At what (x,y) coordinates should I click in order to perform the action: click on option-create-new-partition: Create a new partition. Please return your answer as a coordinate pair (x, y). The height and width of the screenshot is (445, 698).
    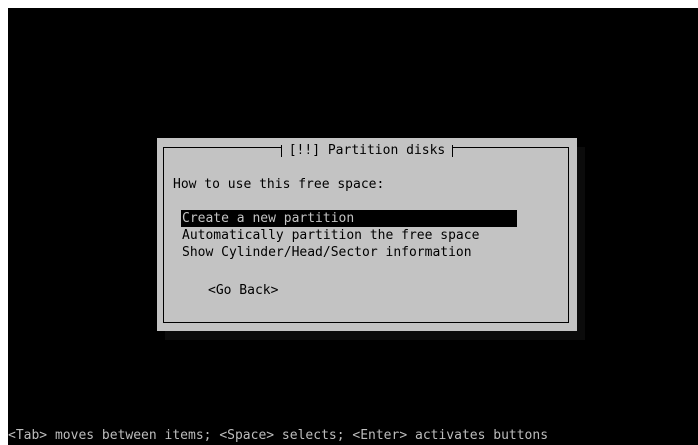
    Looking at the image, I should click on (349, 218).